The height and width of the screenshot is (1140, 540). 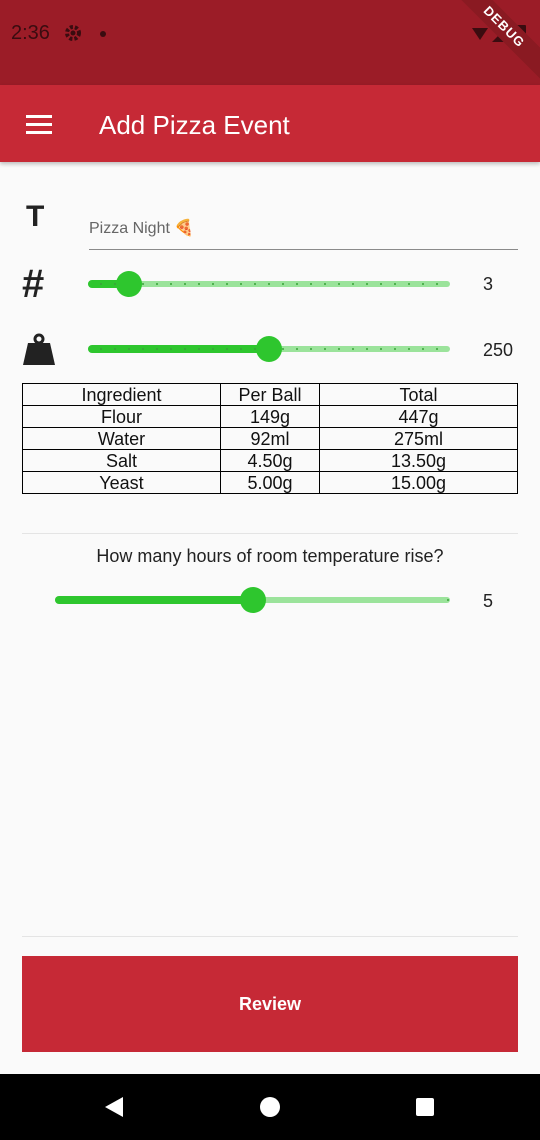 I want to click on app-bar: Add Pizza Event, so click(x=270, y=123).